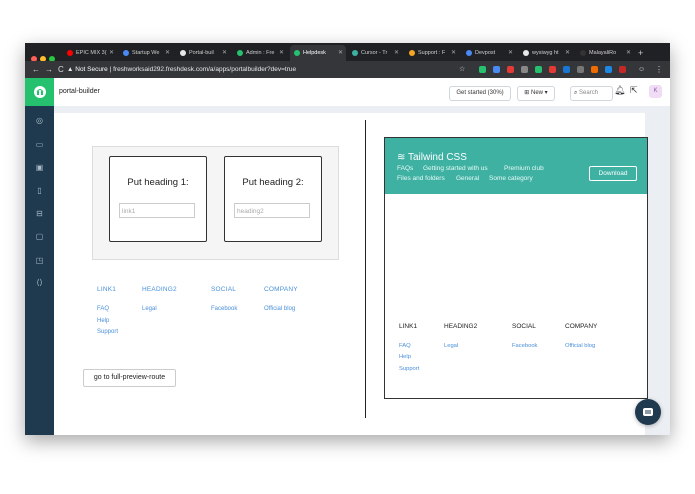 This screenshot has width=695, height=494. I want to click on new-button-label: New, so click(537, 93).